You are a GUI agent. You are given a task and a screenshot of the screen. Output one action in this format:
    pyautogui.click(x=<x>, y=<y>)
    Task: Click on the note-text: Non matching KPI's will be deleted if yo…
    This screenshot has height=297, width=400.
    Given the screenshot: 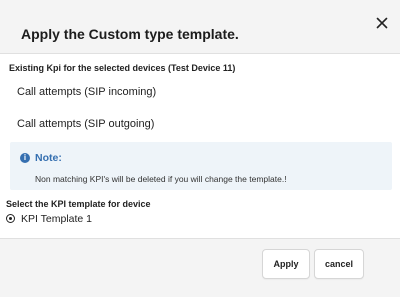 What is the action you would take?
    pyautogui.click(x=161, y=179)
    